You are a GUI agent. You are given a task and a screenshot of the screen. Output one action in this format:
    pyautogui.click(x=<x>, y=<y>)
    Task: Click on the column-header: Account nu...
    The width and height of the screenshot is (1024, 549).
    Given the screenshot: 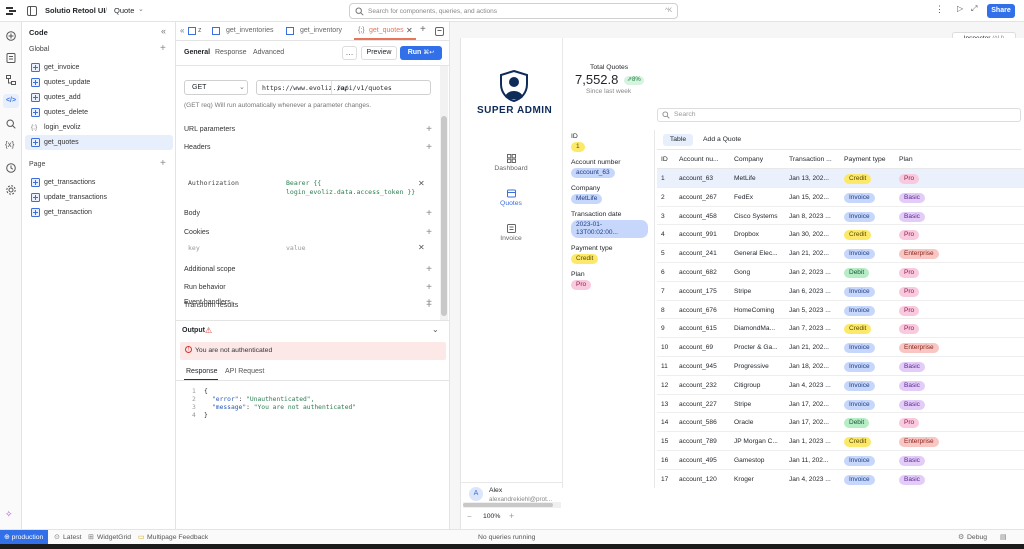 What is the action you would take?
    pyautogui.click(x=699, y=159)
    